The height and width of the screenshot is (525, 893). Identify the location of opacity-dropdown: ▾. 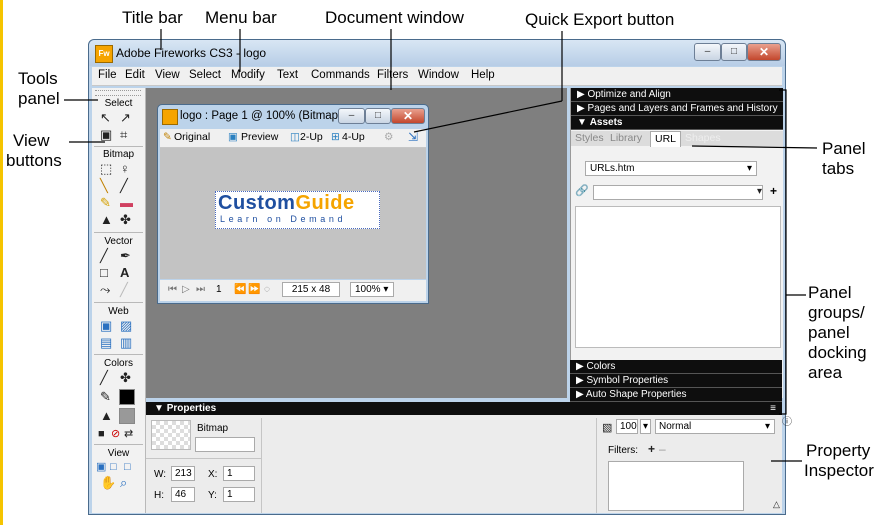
(645, 426).